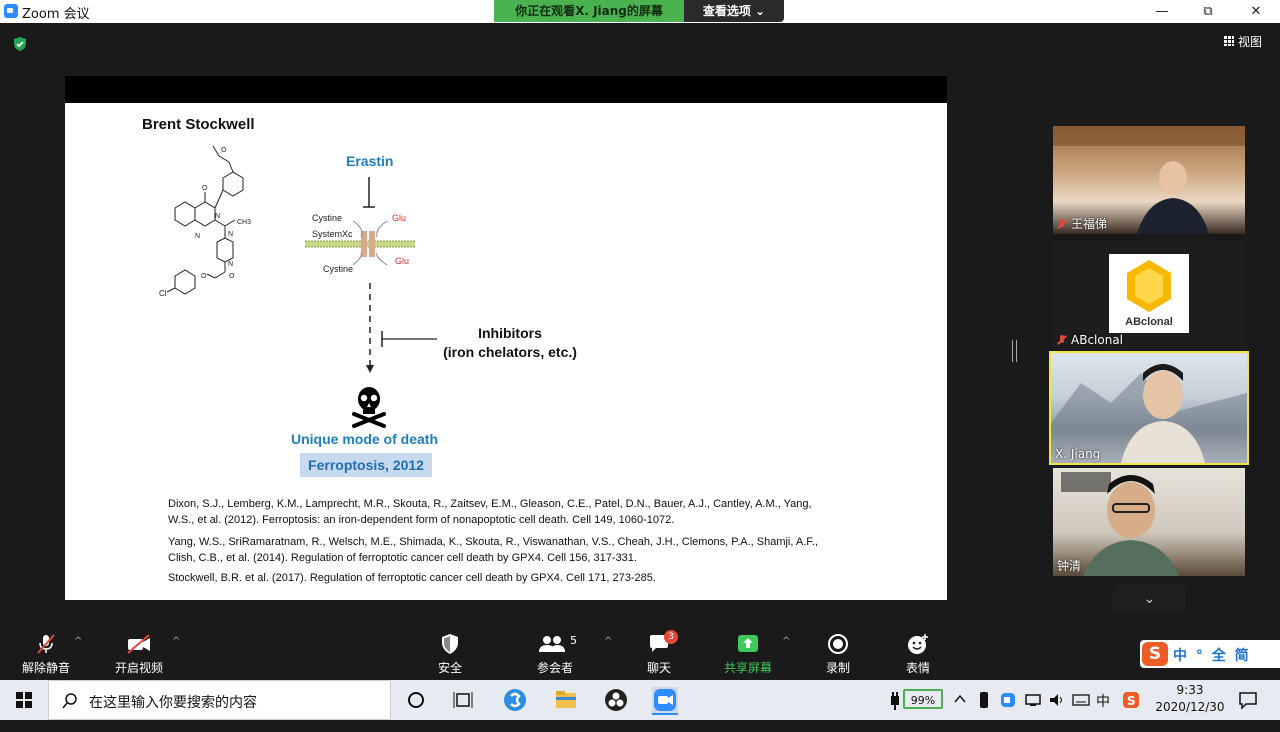  Describe the element at coordinates (370, 161) in the screenshot. I see `erastin-label: Erastin` at that location.